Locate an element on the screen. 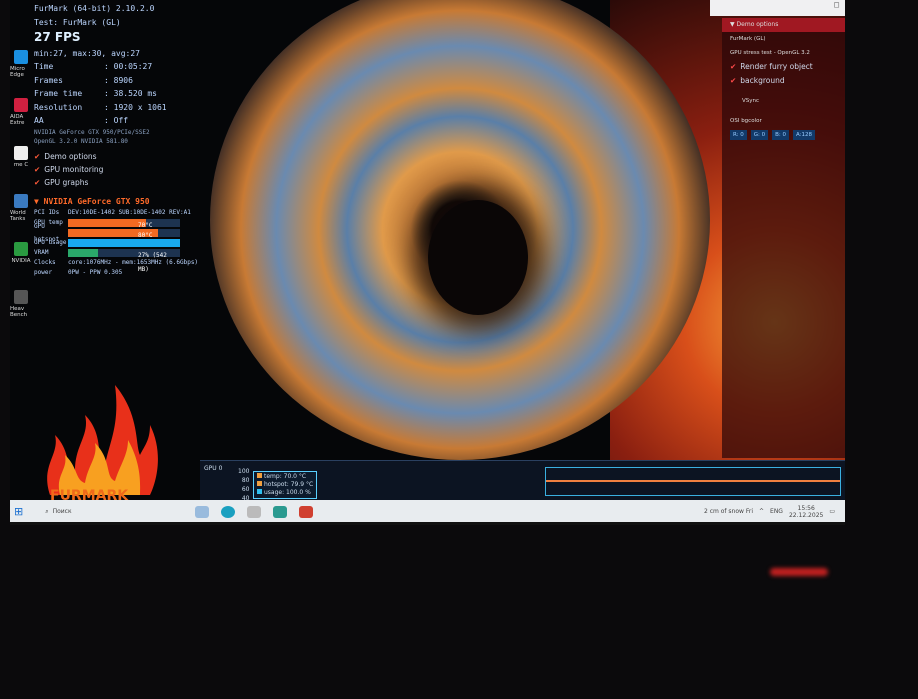 Image resolution: width=918 pixels, height=699 pixels. clock-date: 22.12.2025 is located at coordinates (806, 515).